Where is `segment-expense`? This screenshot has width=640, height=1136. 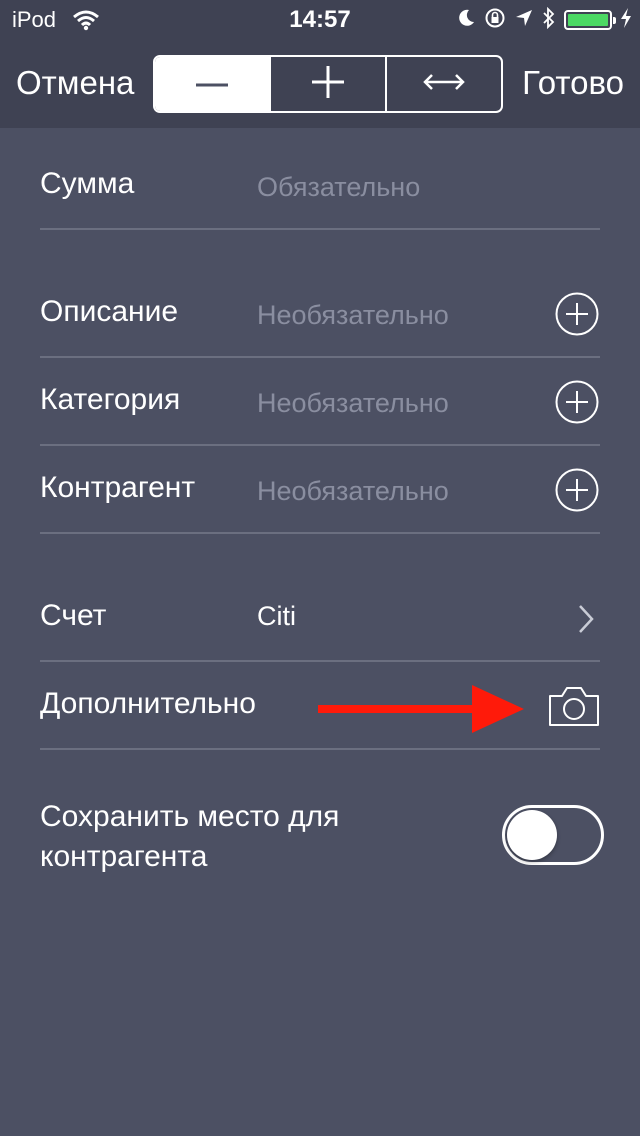
segment-expense is located at coordinates (212, 84).